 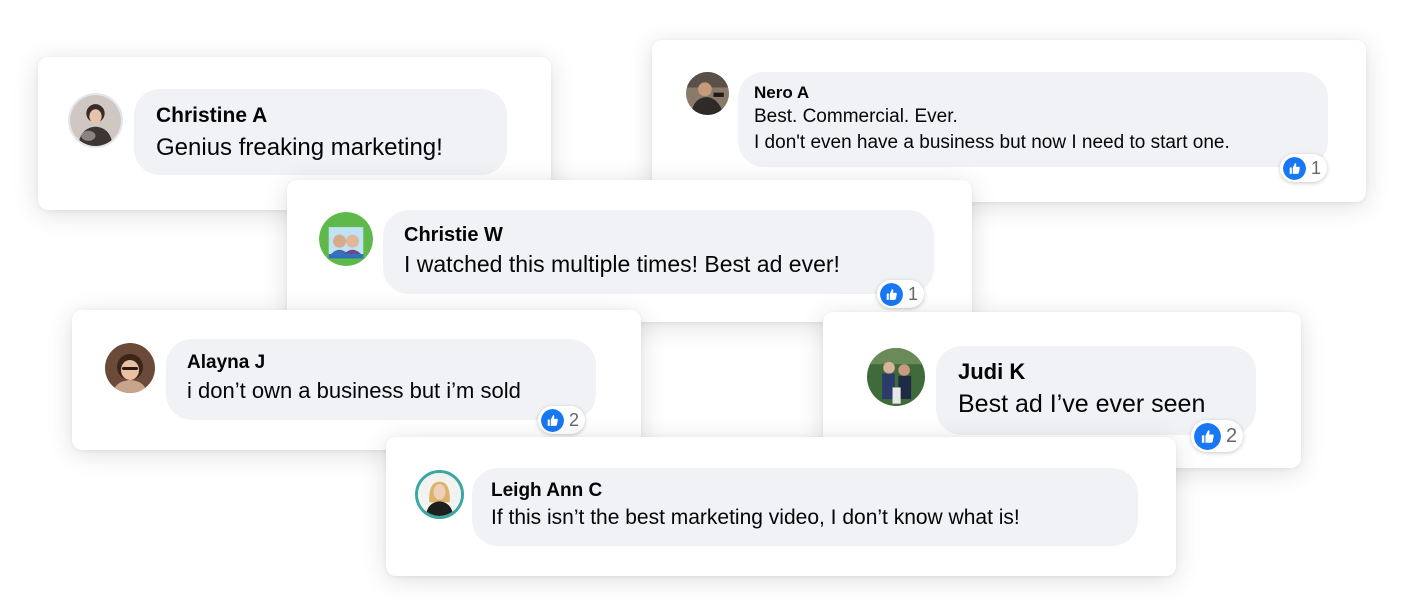 What do you see at coordinates (814, 491) in the screenshot?
I see `comment-author: Leigh Ann C` at bounding box center [814, 491].